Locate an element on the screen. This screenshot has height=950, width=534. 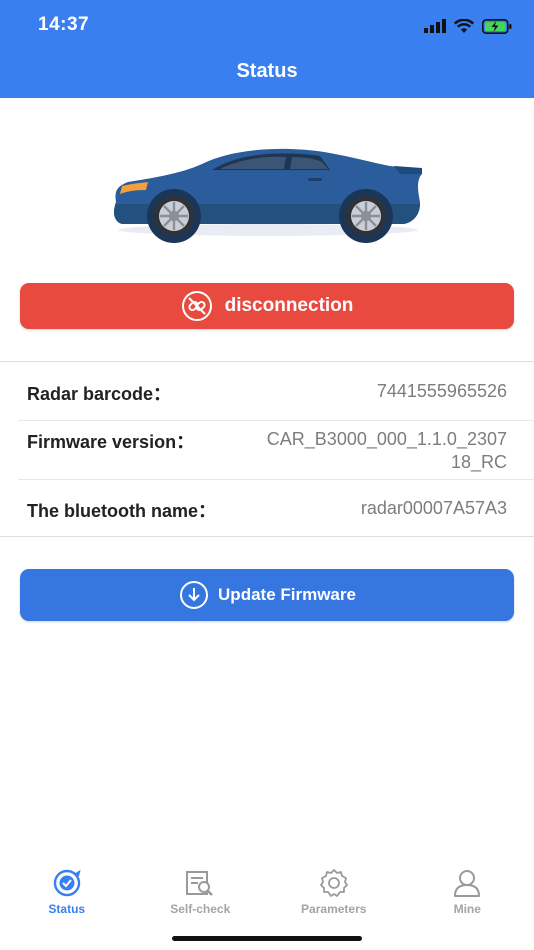
tab-mine: Mine is located at coordinates (467, 890).